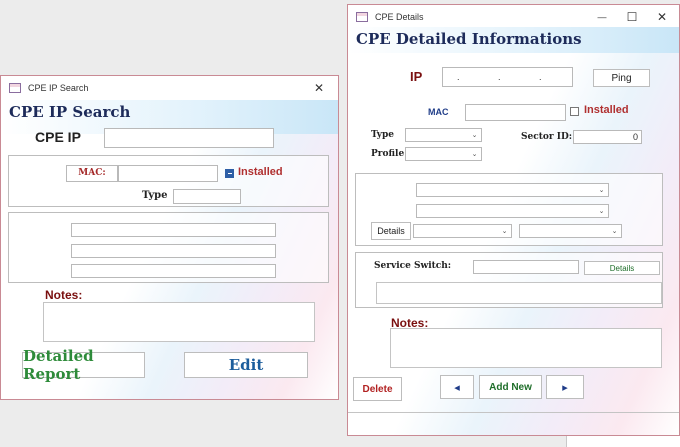 The image size is (680, 447). I want to click on add-new-button: Add New, so click(510, 387).